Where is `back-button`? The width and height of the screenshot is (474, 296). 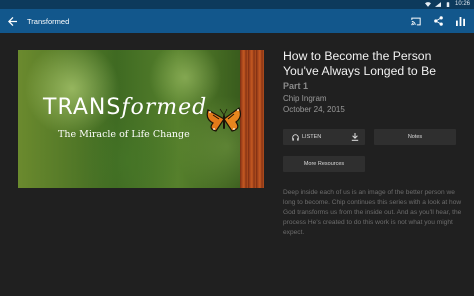
back-button is located at coordinates (12, 21).